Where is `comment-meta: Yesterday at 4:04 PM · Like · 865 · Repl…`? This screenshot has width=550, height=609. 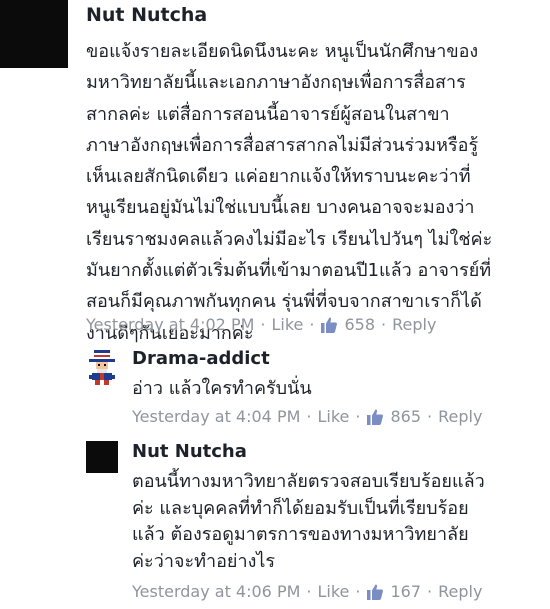 comment-meta: Yesterday at 4:04 PM · Like · 865 · Repl… is located at coordinates (307, 416).